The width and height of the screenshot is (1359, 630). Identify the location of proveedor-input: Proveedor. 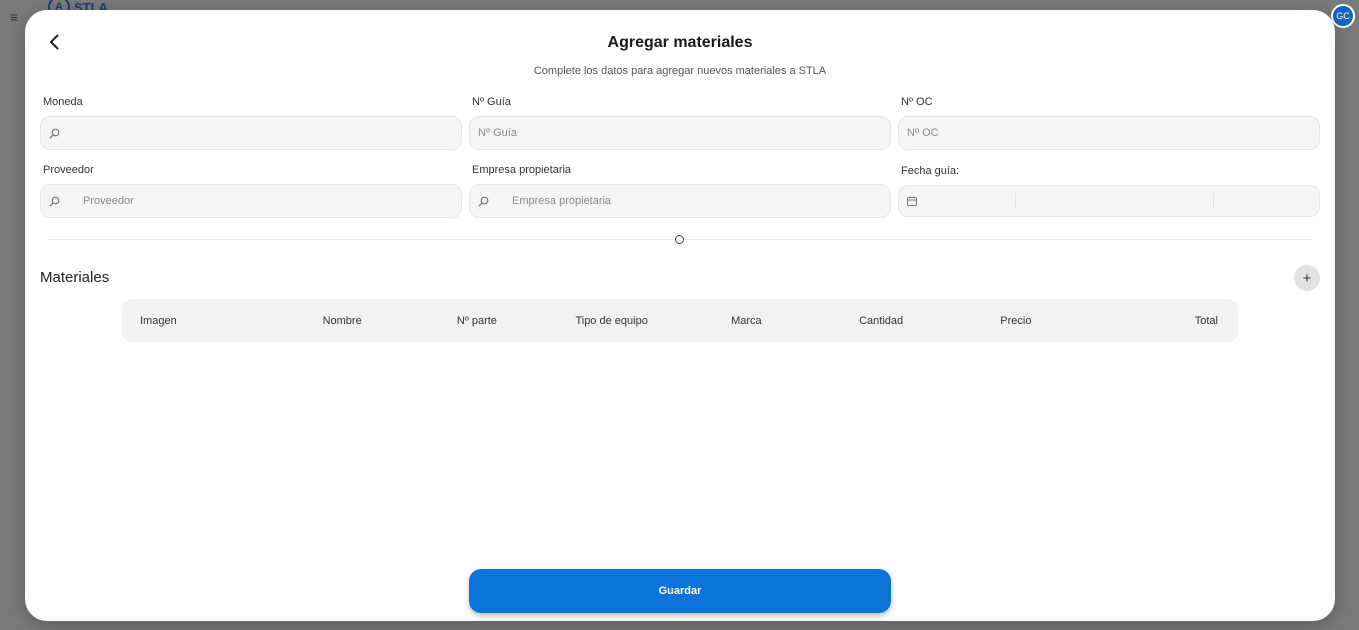
(251, 201).